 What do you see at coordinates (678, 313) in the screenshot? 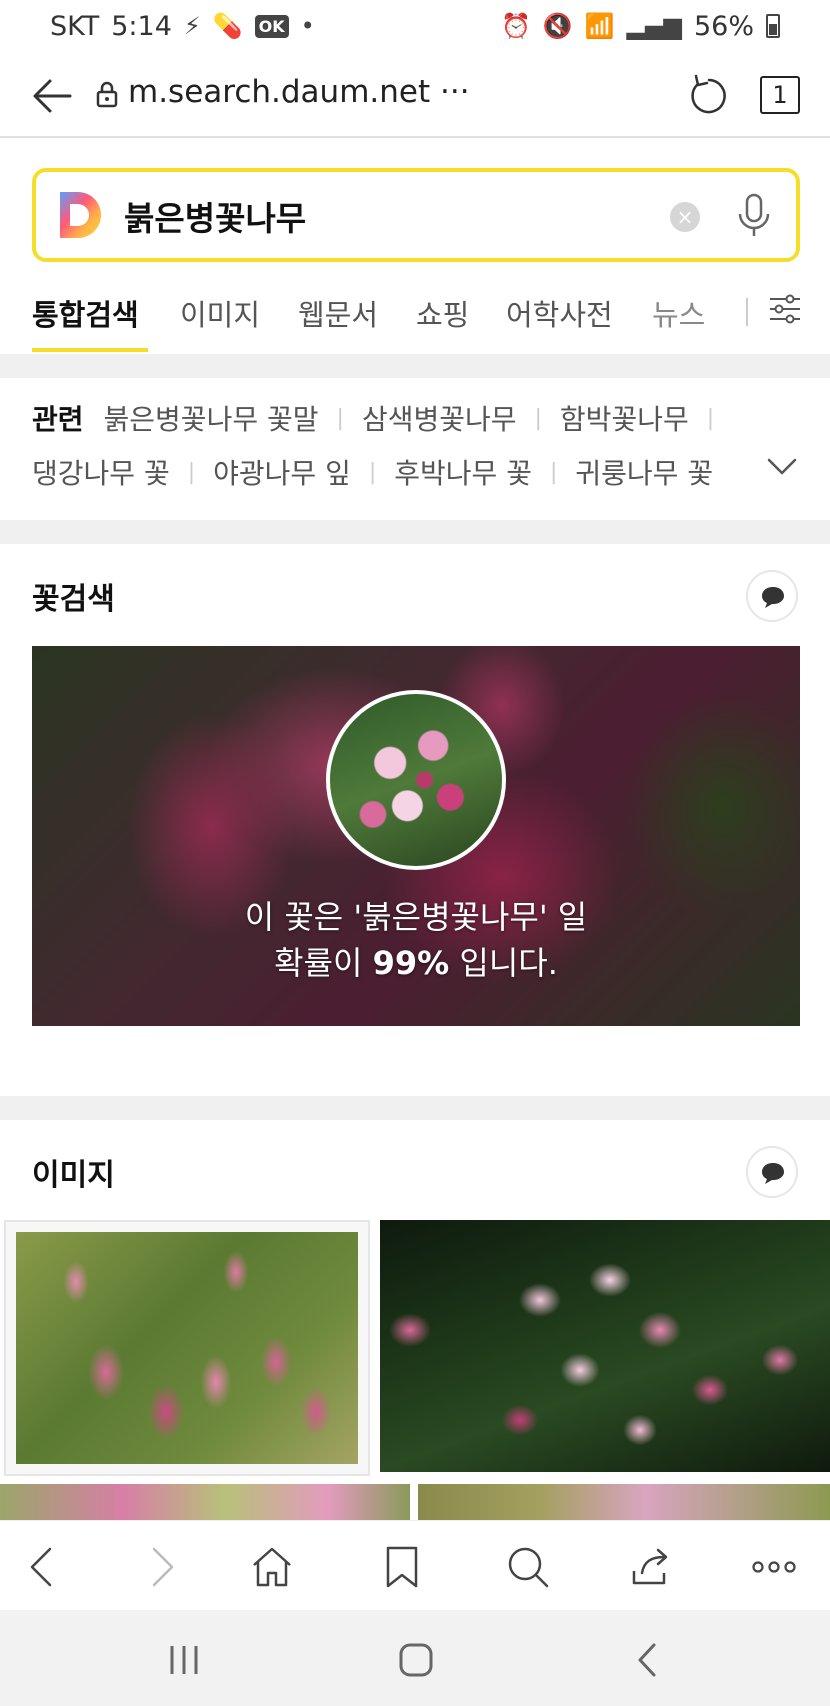
I see `tab-news: 뉴스` at bounding box center [678, 313].